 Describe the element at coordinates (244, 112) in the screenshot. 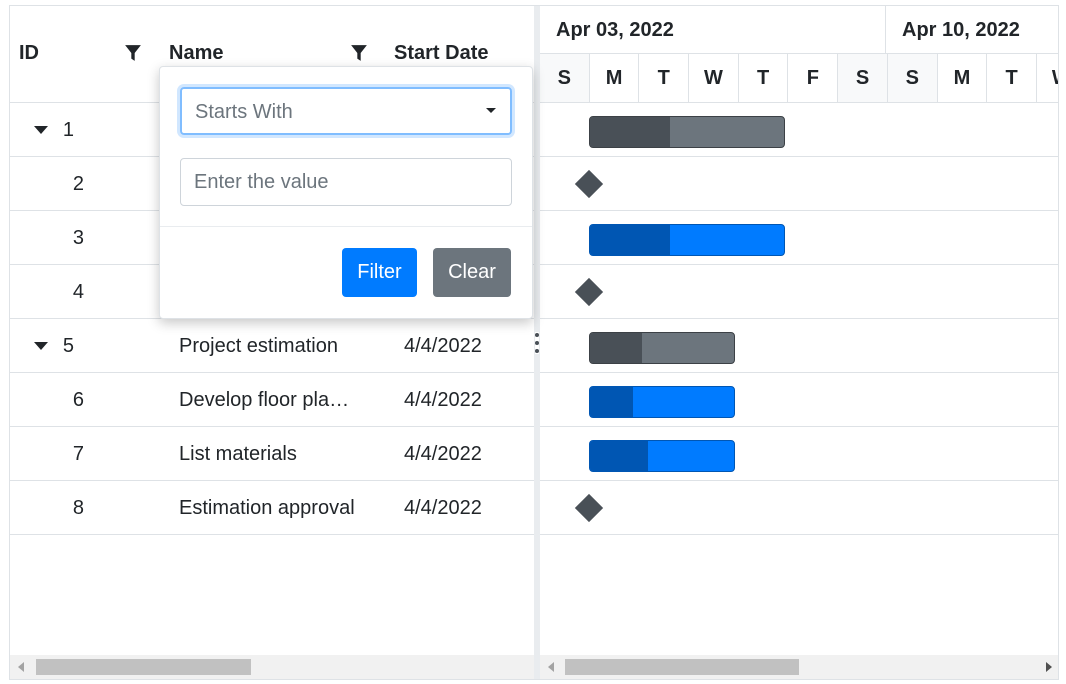

I see `filter-operator-value: Starts With` at that location.